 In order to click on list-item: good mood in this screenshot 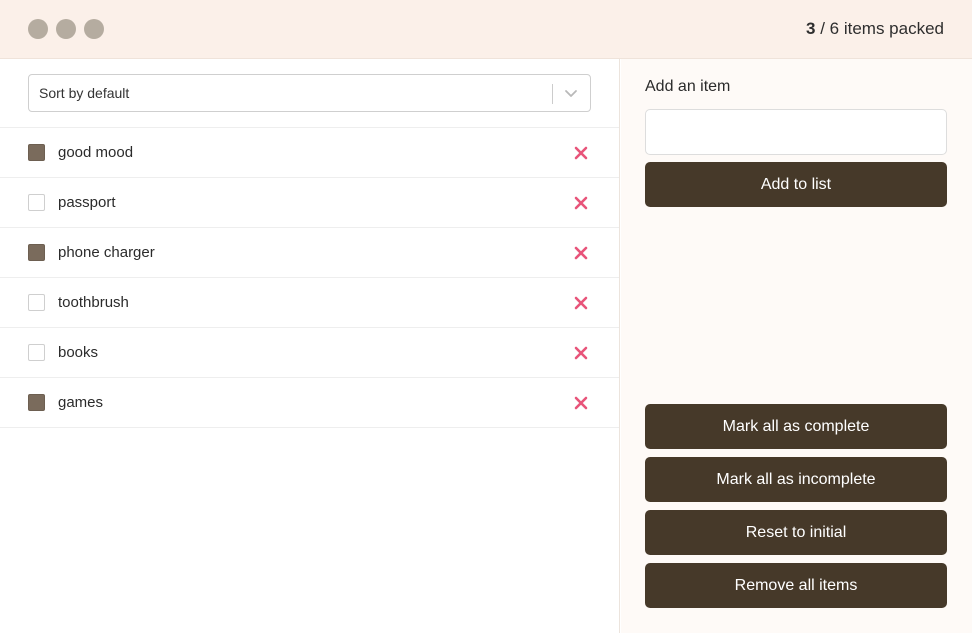, I will do `click(309, 153)`.